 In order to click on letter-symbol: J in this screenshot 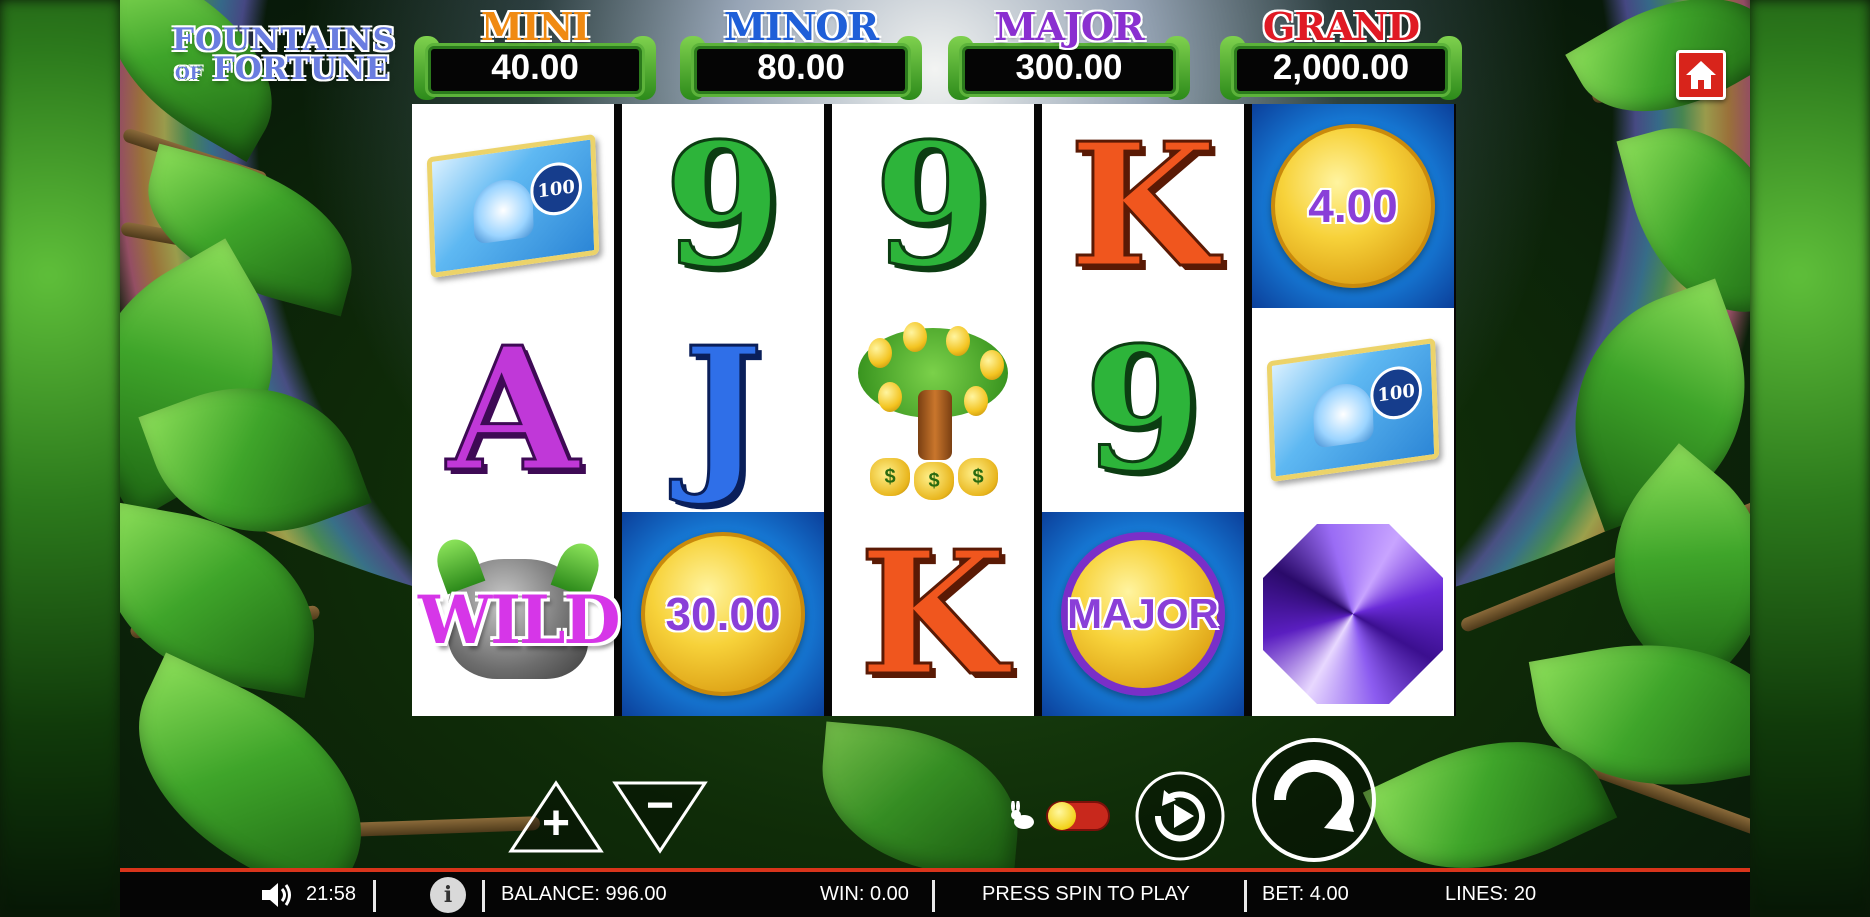, I will do `click(722, 410)`.